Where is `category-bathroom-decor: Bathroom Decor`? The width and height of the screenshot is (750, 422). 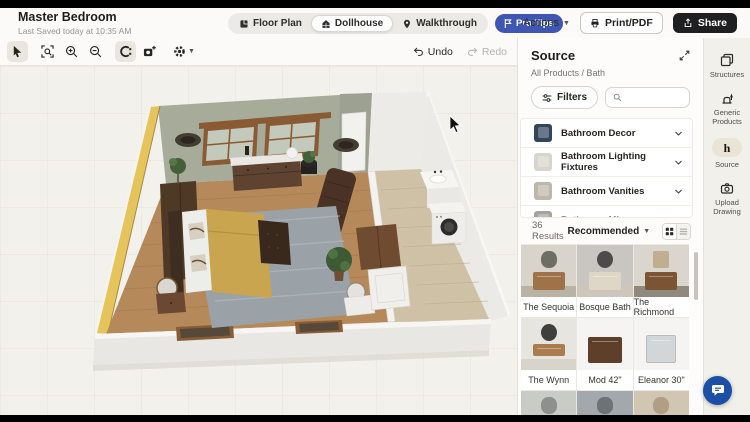 category-bathroom-decor: Bathroom Decor is located at coordinates (606, 133).